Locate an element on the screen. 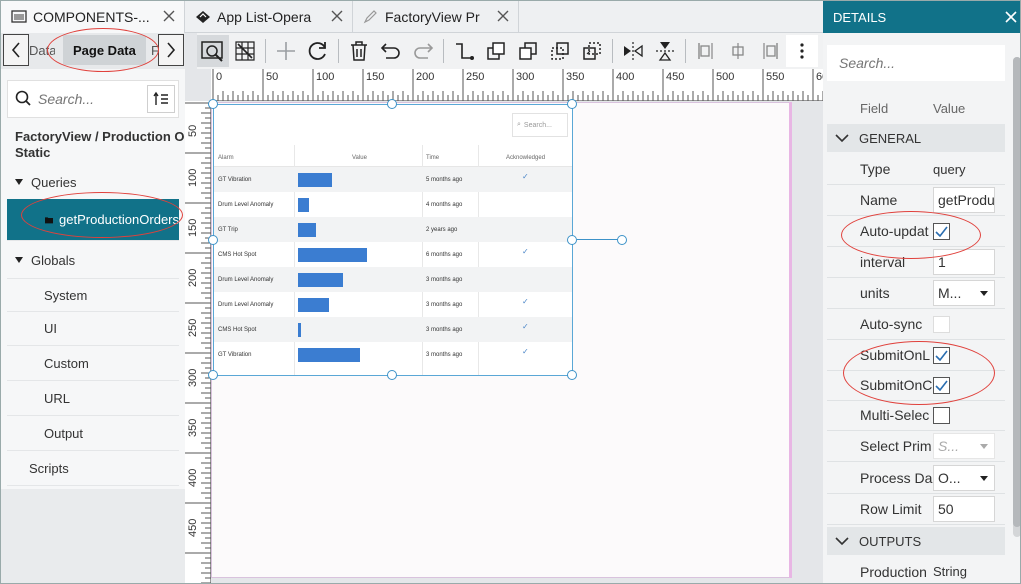  add-button is located at coordinates (286, 51).